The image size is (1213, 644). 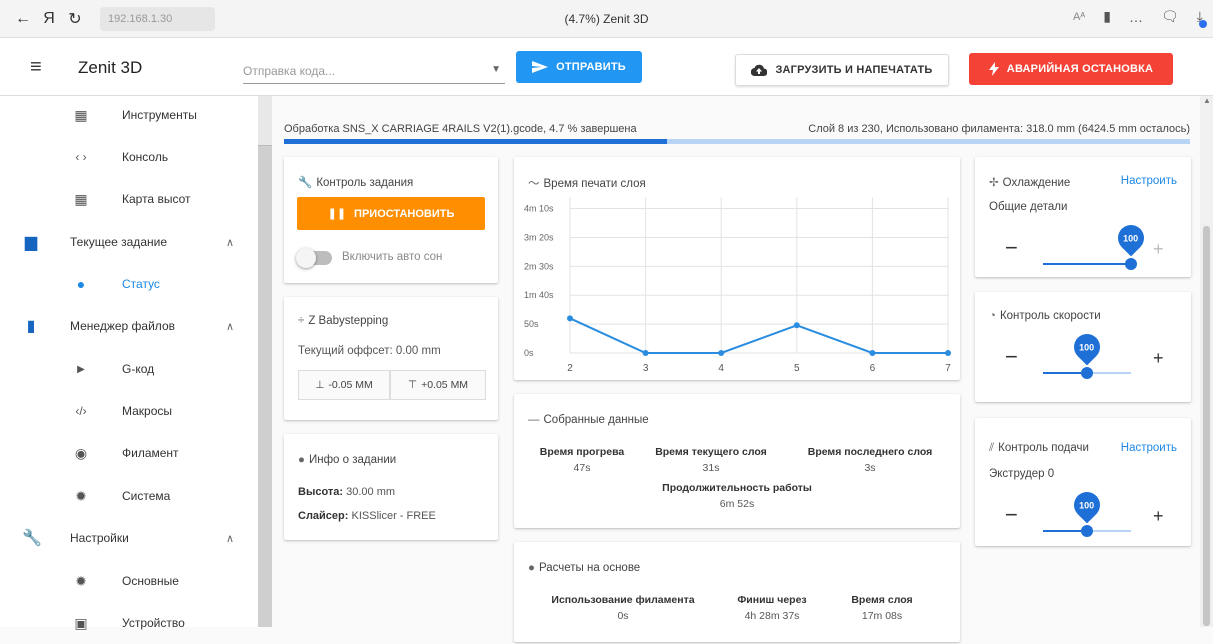 What do you see at coordinates (1149, 181) in the screenshot?
I see `cooling-configure-link: Настроить` at bounding box center [1149, 181].